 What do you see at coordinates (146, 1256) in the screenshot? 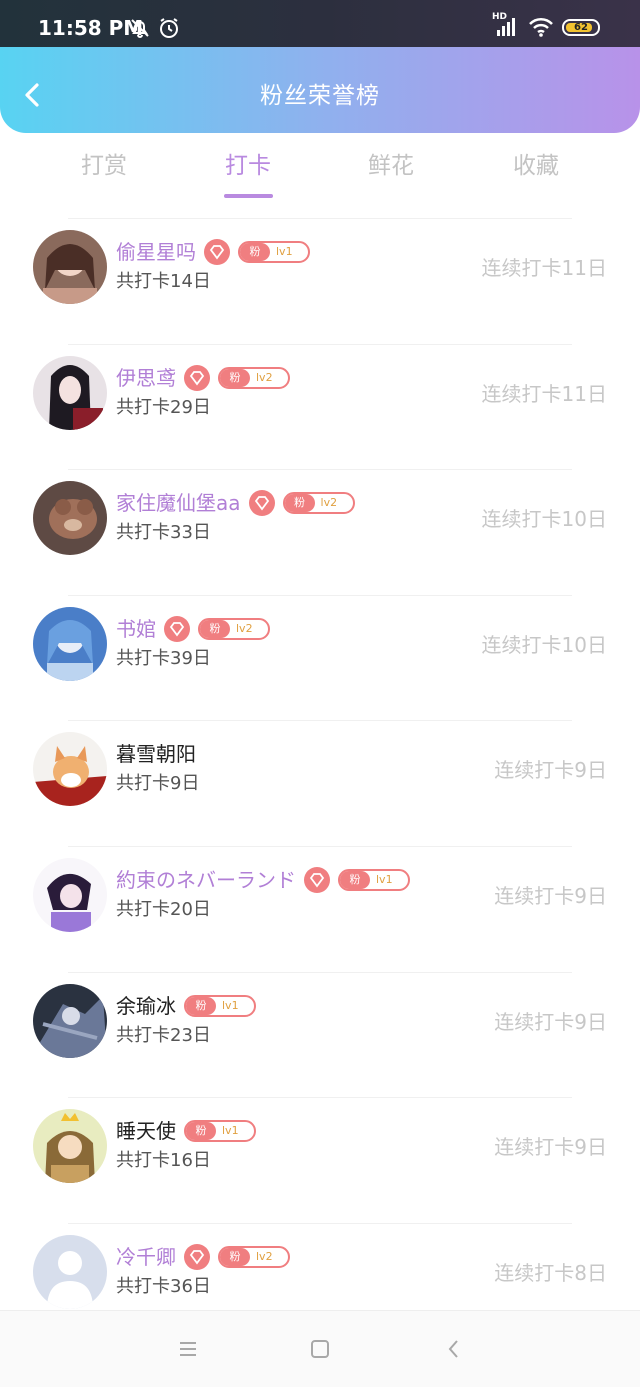
I see `fan-name: 冷千卿` at bounding box center [146, 1256].